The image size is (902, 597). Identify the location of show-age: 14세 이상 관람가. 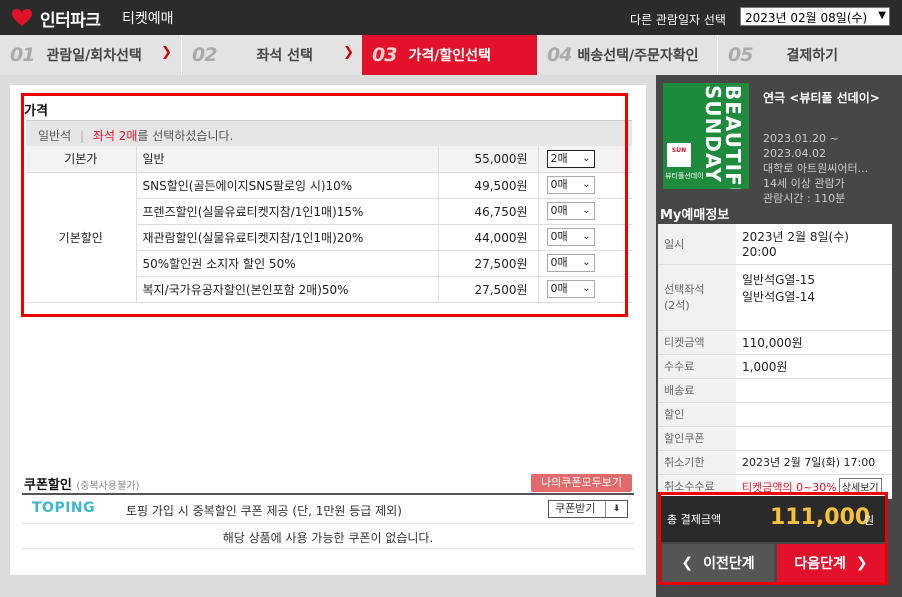
(804, 183).